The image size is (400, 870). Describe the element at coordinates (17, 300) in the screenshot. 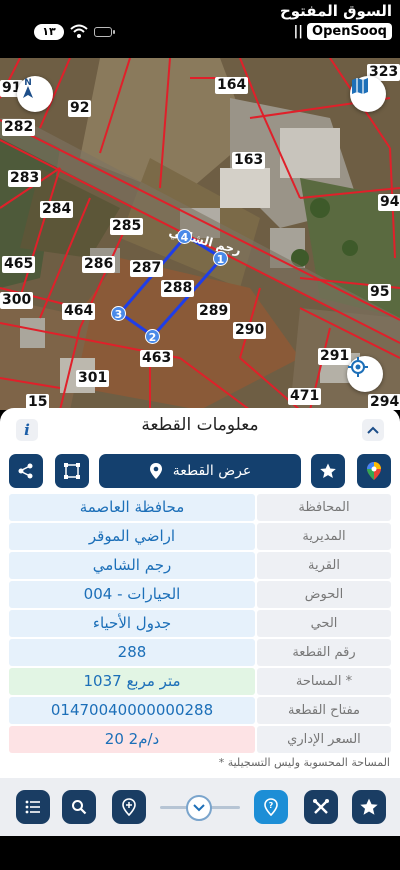

I see `parcel-label: 300` at that location.